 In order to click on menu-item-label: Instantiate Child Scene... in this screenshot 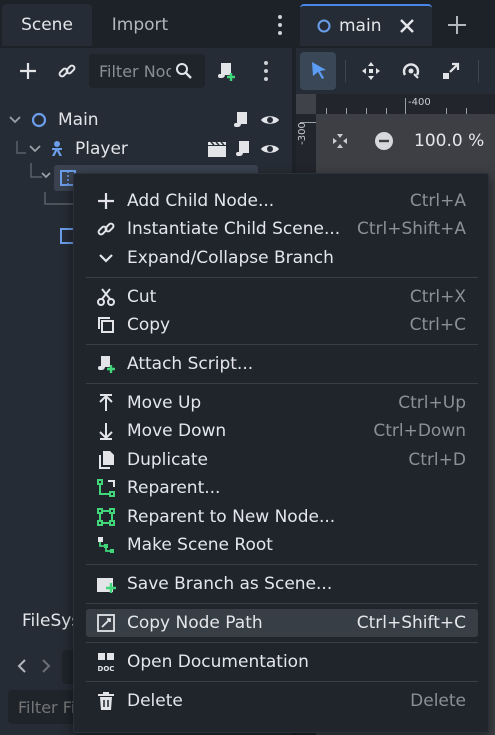, I will do `click(234, 229)`.